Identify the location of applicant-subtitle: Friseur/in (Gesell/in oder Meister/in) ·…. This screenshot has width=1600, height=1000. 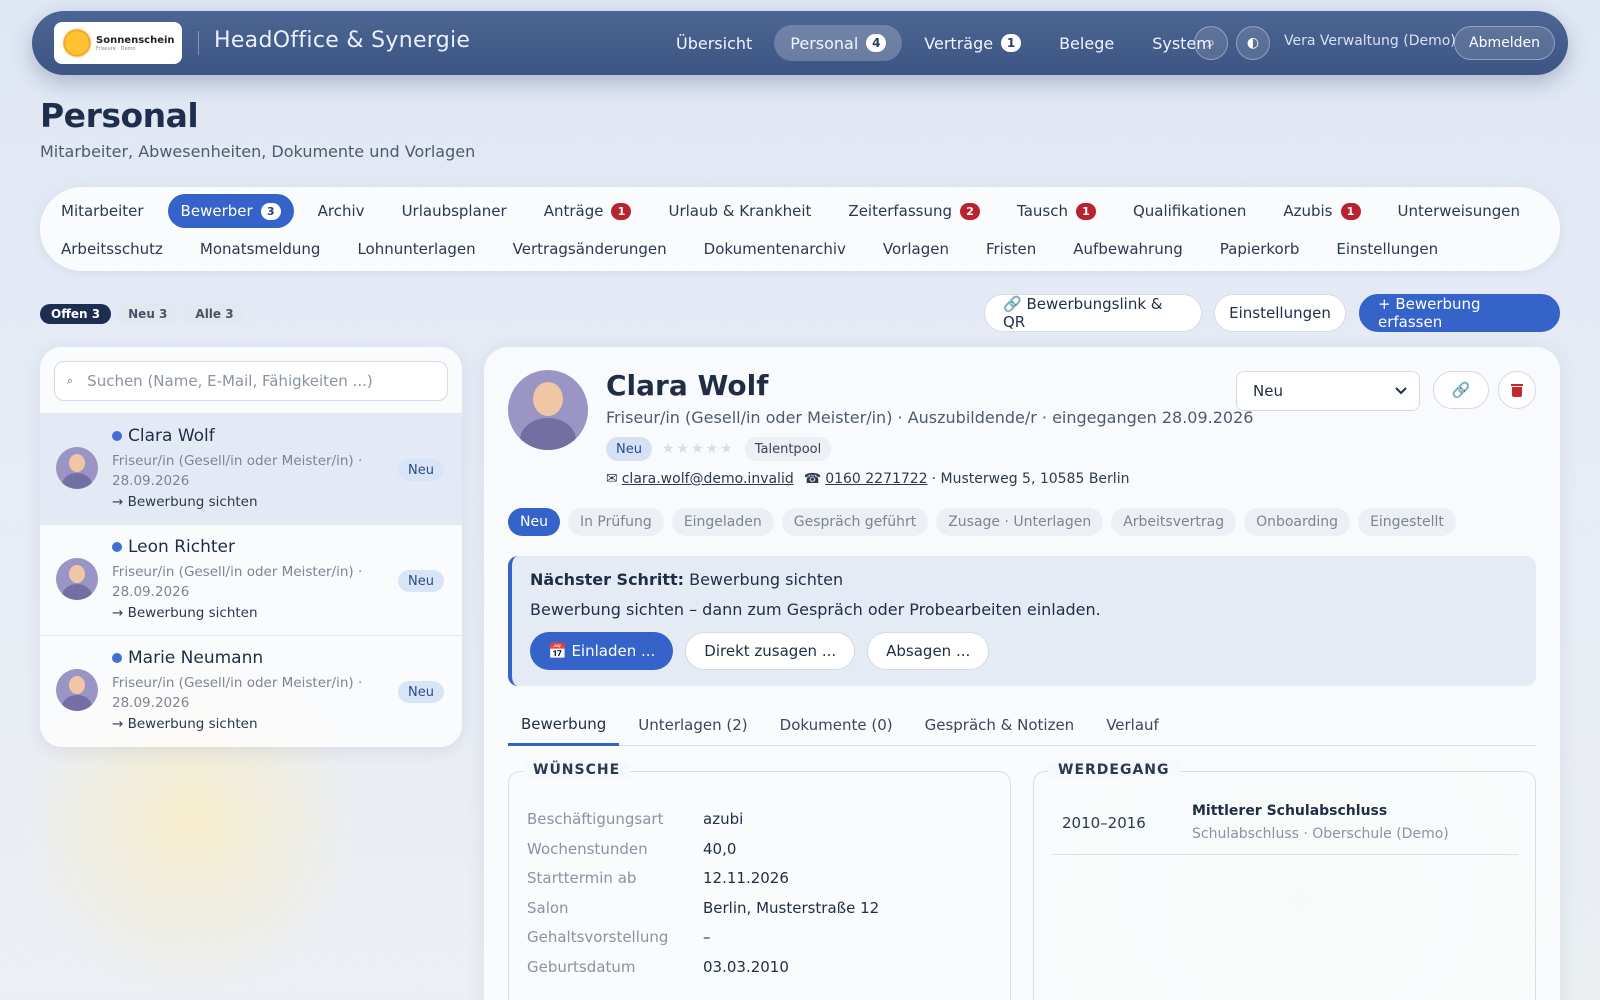
(930, 417).